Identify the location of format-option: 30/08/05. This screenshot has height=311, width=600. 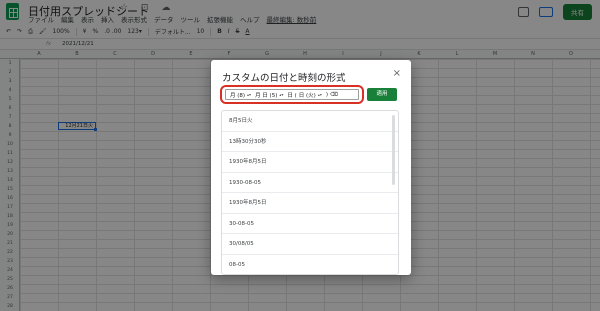
(310, 244).